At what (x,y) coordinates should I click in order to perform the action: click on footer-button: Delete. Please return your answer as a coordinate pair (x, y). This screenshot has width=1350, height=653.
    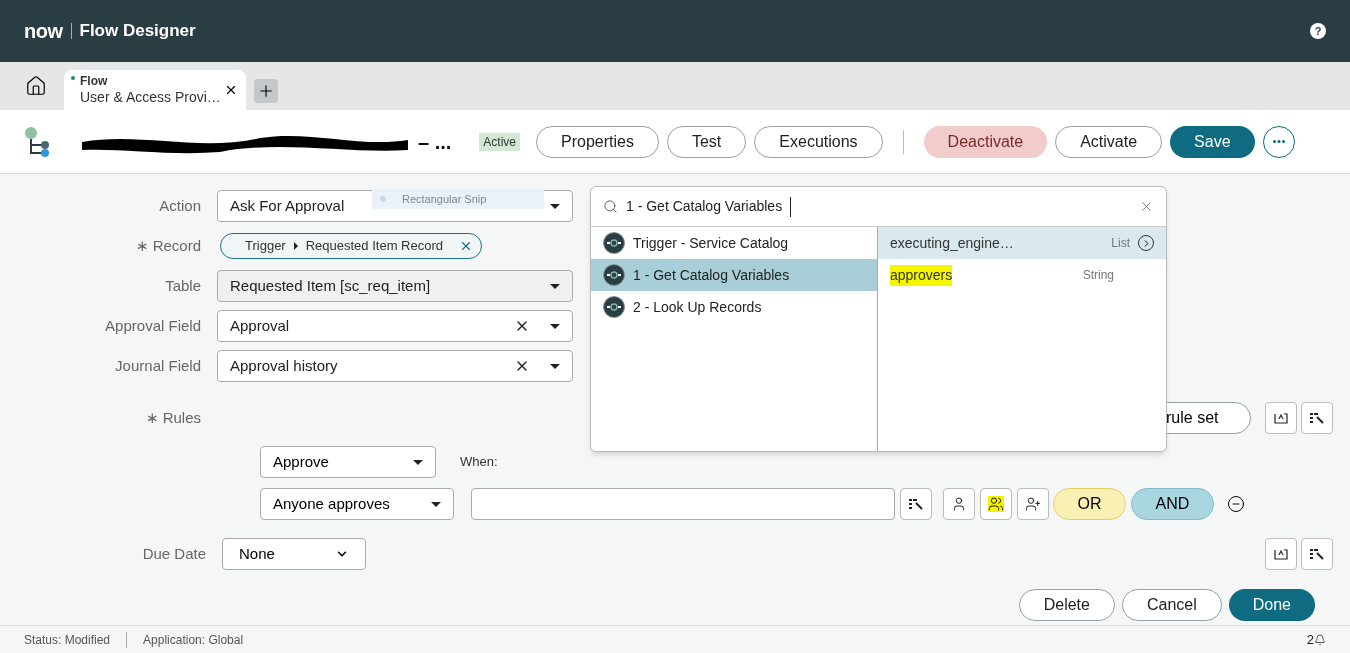
    Looking at the image, I should click on (1066, 605).